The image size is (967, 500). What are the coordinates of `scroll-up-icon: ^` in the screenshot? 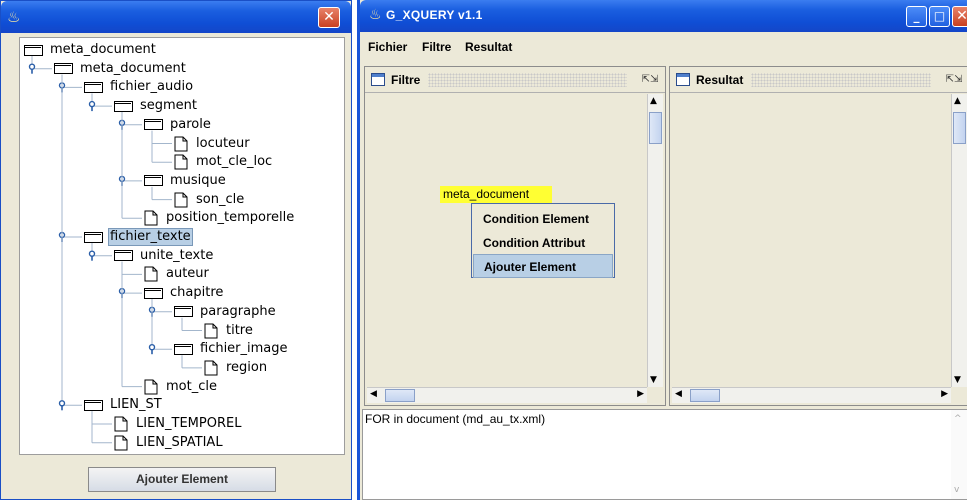 It's located at (958, 419).